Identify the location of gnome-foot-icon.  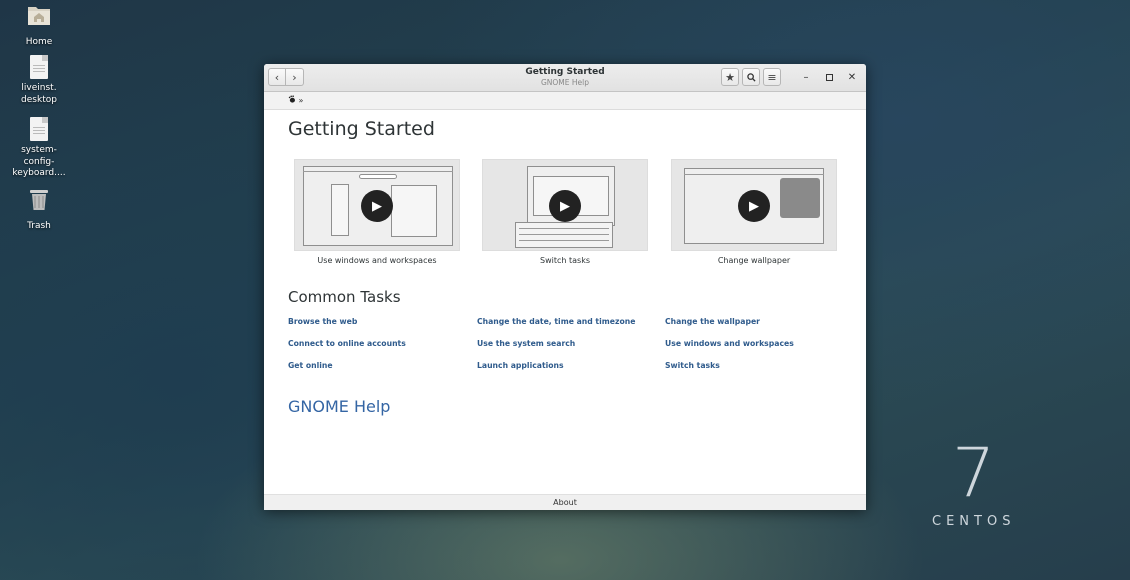
(291, 99).